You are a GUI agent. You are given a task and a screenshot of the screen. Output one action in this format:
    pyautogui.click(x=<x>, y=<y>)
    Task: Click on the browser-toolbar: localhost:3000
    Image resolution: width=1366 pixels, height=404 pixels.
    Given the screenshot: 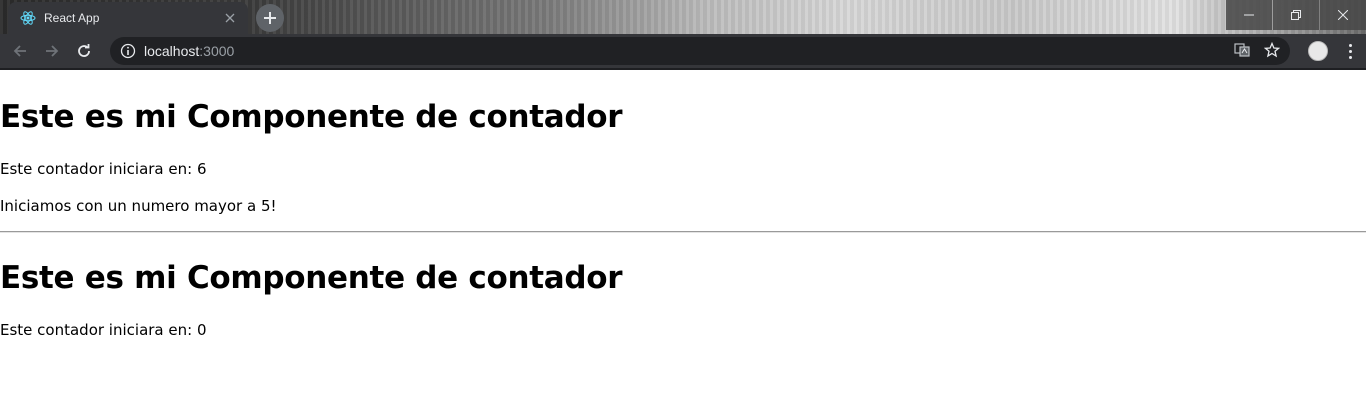 What is the action you would take?
    pyautogui.click(x=683, y=52)
    